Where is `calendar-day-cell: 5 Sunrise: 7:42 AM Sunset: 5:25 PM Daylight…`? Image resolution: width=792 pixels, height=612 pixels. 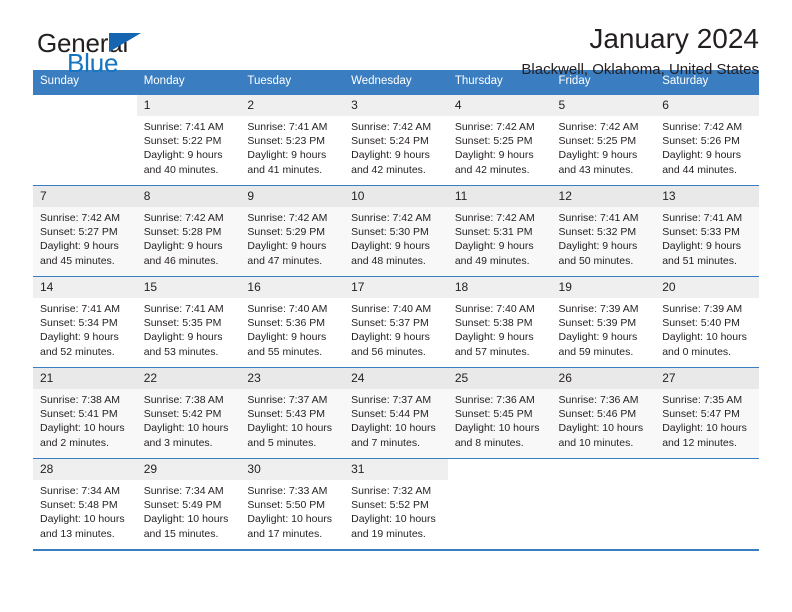 calendar-day-cell: 5 Sunrise: 7:42 AM Sunset: 5:25 PM Daylight… is located at coordinates (603, 140).